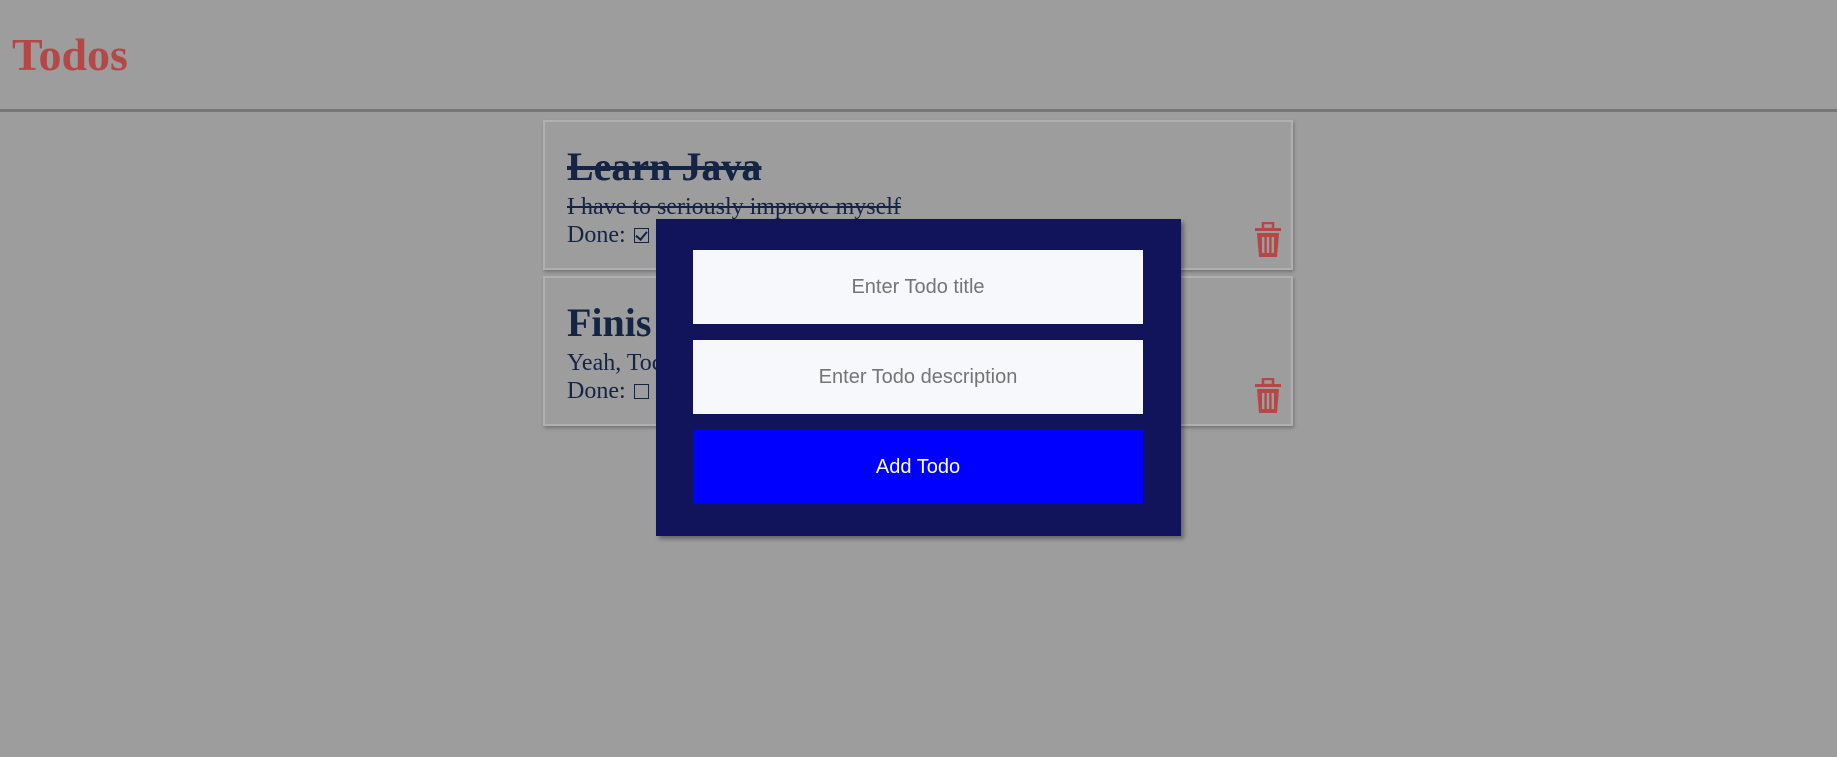  What do you see at coordinates (70, 54) in the screenshot?
I see `app-title: Todos` at bounding box center [70, 54].